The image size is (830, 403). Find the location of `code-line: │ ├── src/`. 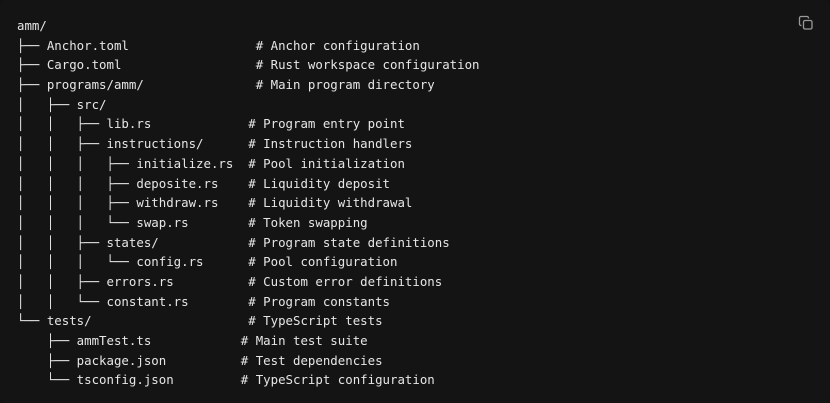

code-line: │ ├── src/ is located at coordinates (62, 104).